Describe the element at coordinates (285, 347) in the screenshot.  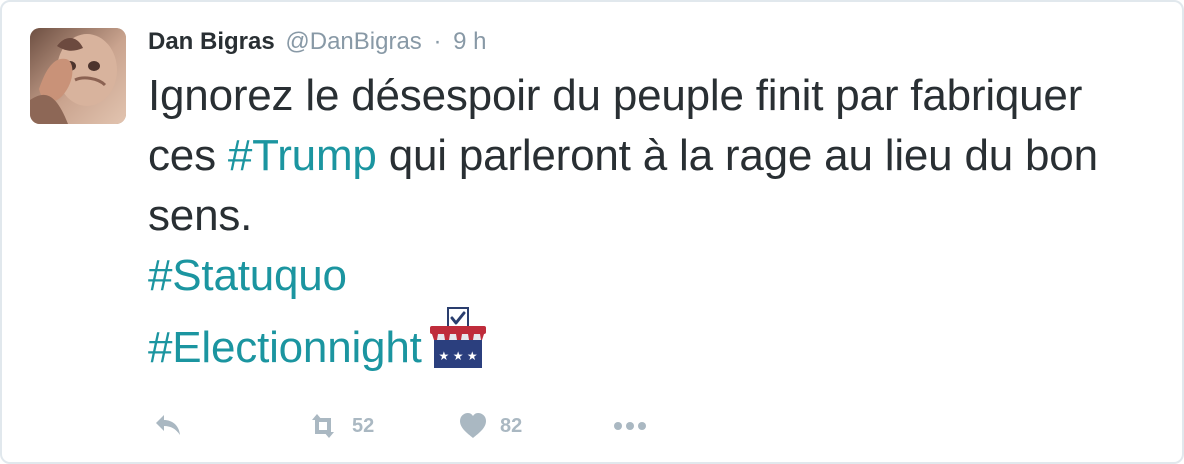
I see `hashtag-electionnight: #Electionnight` at that location.